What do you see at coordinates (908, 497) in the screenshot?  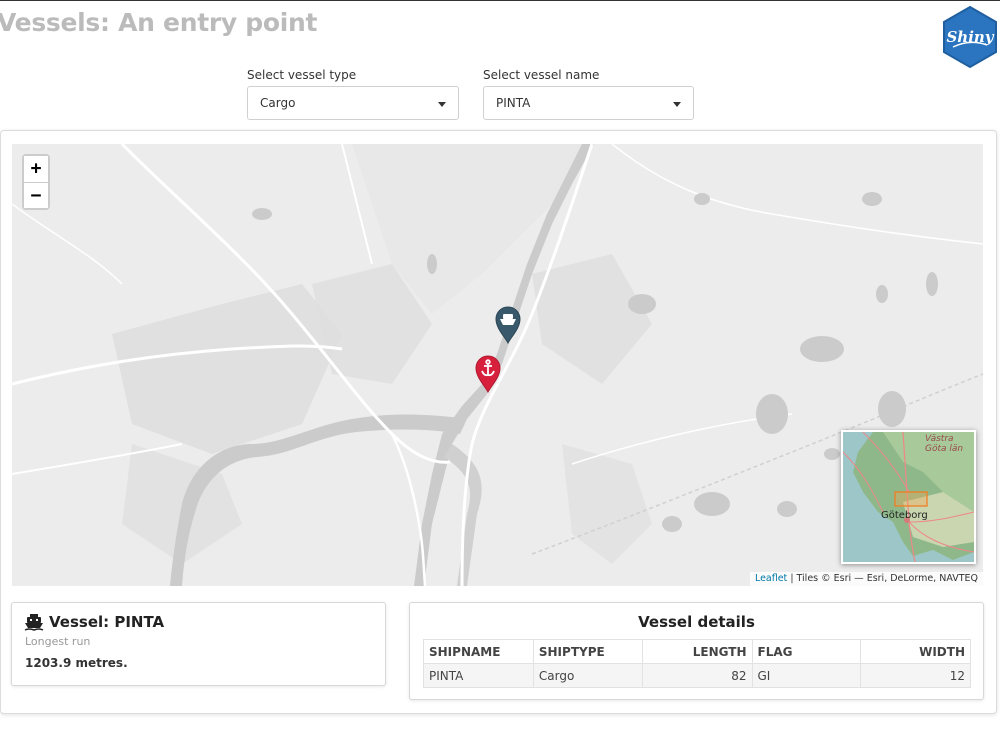 I see `minimap: Västra Göta län Göteborg` at bounding box center [908, 497].